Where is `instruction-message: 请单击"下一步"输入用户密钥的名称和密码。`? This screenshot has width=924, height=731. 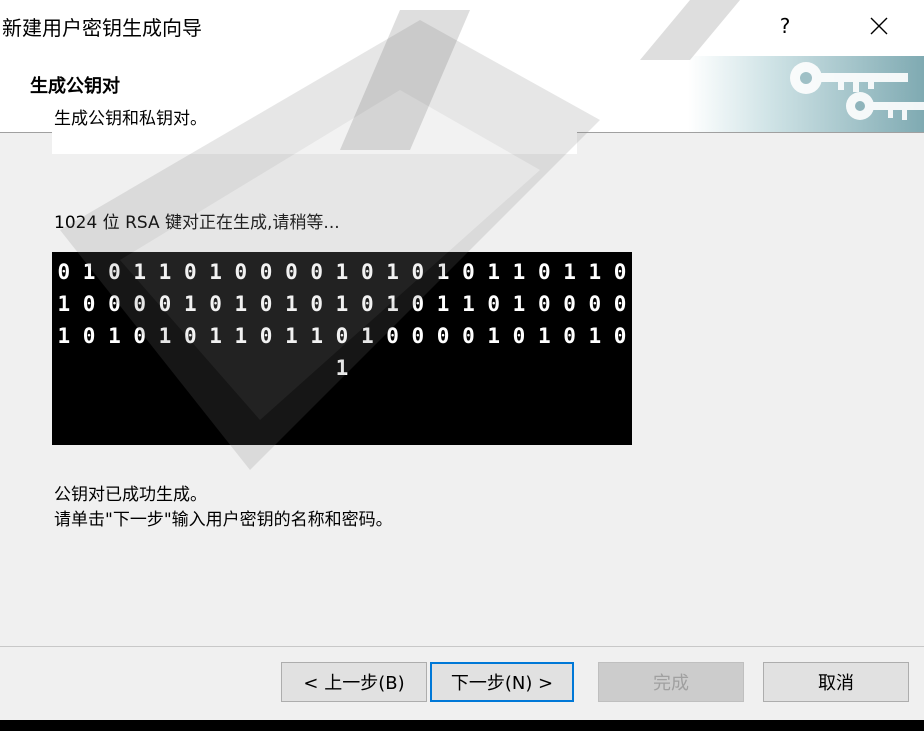 instruction-message: 请单击"下一步"输入用户密钥的名称和密码。 is located at coordinates (223, 520).